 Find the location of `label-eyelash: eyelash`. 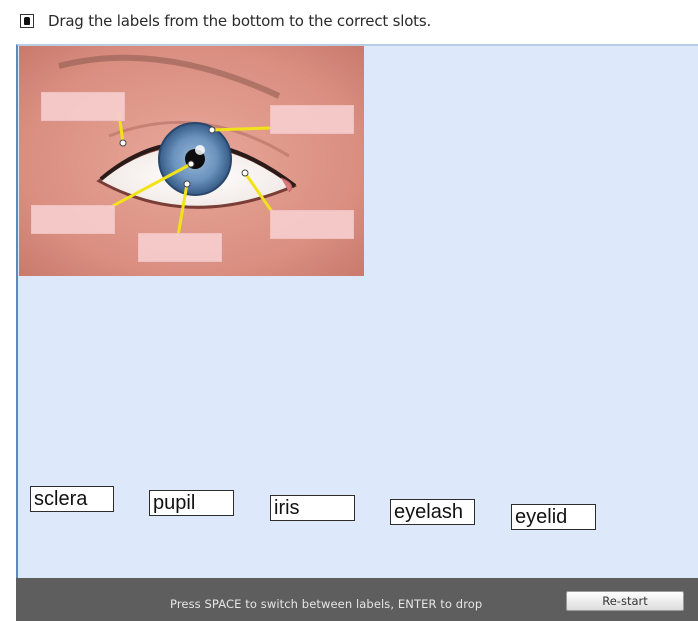

label-eyelash: eyelash is located at coordinates (432, 512).